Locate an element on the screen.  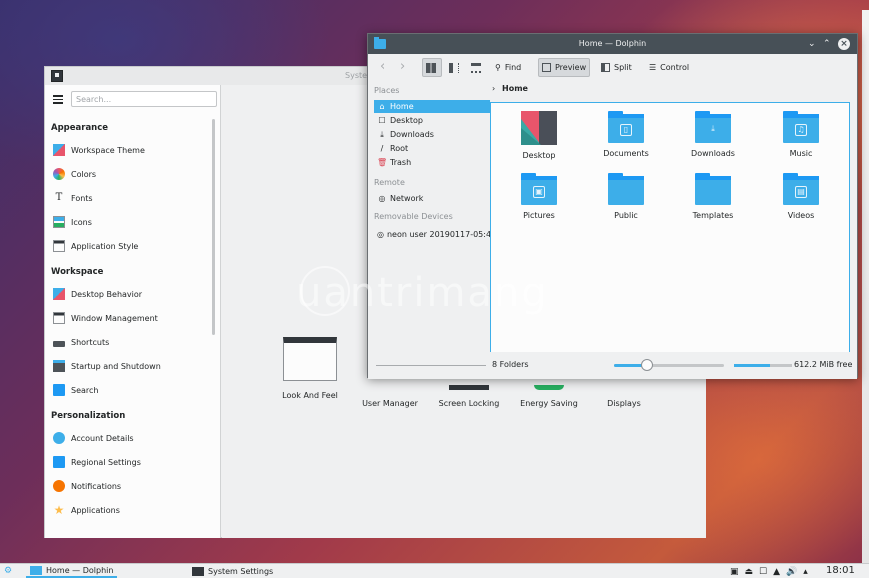
sidebar-item-notifications: Notifications is located at coordinates (132, 486).